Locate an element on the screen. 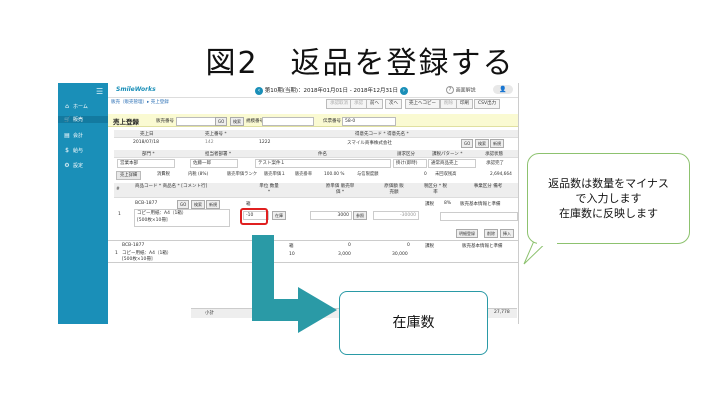 This screenshot has width=720, height=405. help-link: ? 画面解説 is located at coordinates (461, 90).